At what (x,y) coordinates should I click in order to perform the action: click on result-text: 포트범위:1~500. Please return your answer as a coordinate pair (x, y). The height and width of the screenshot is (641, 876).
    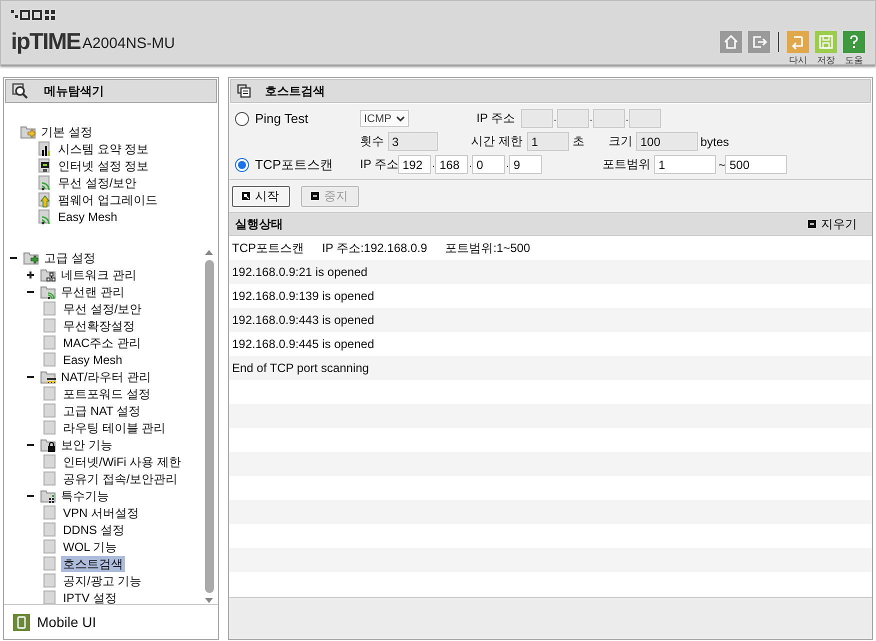
    Looking at the image, I should click on (487, 248).